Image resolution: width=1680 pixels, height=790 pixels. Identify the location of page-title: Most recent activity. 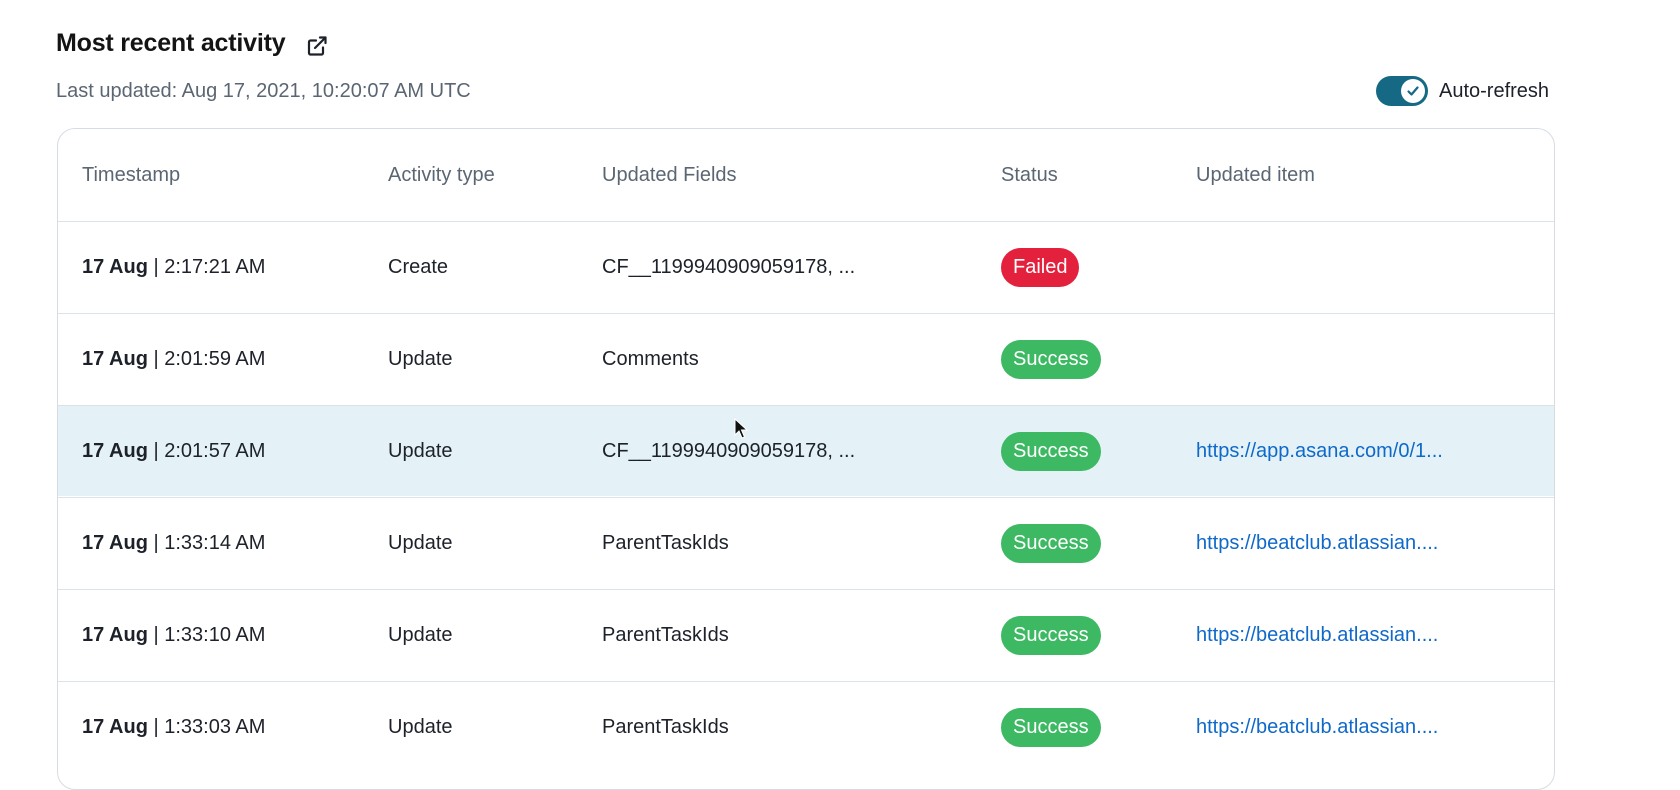
(171, 42).